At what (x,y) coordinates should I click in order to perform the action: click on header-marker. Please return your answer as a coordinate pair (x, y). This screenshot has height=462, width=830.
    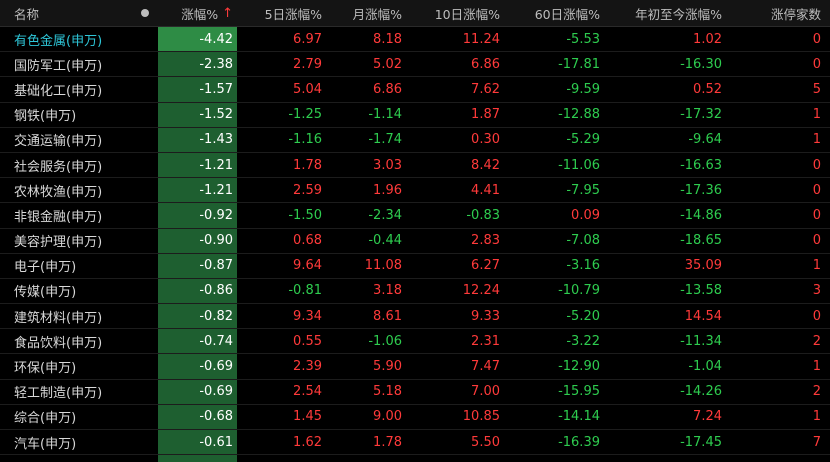
    Looking at the image, I should click on (145, 13).